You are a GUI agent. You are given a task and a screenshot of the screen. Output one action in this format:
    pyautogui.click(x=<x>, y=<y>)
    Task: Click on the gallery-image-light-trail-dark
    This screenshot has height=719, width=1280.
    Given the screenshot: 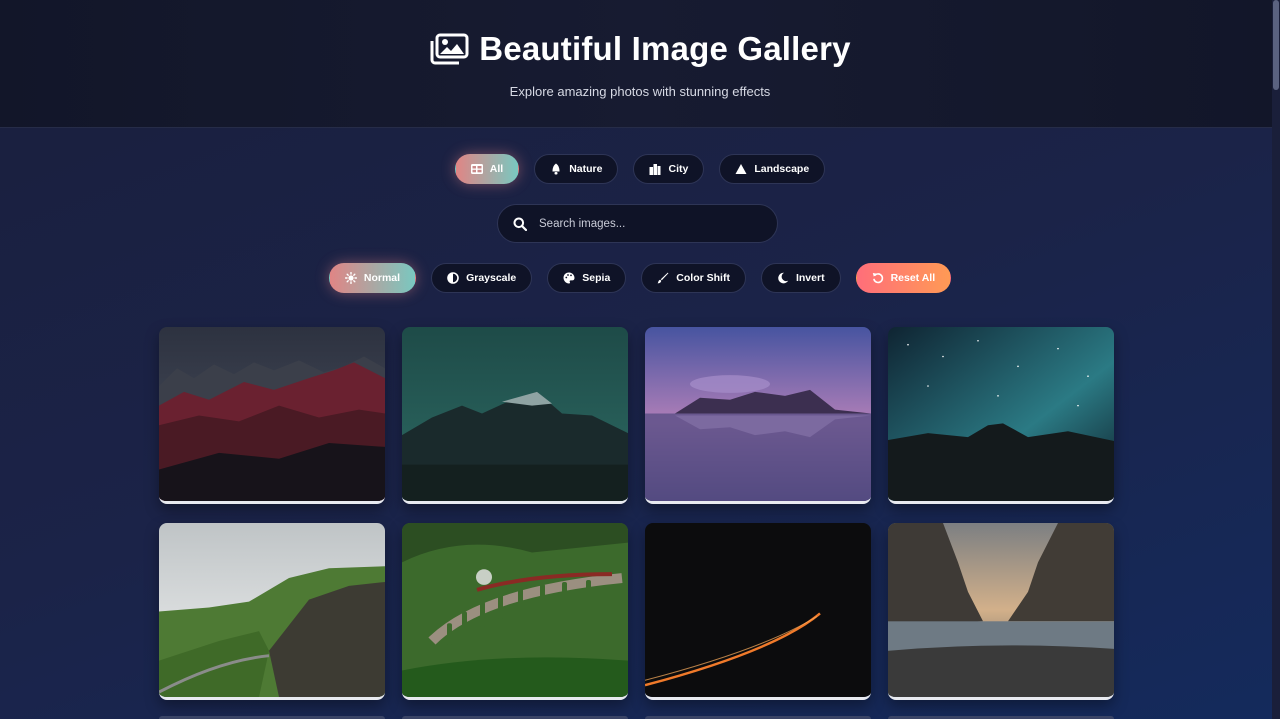 What is the action you would take?
    pyautogui.click(x=758, y=611)
    